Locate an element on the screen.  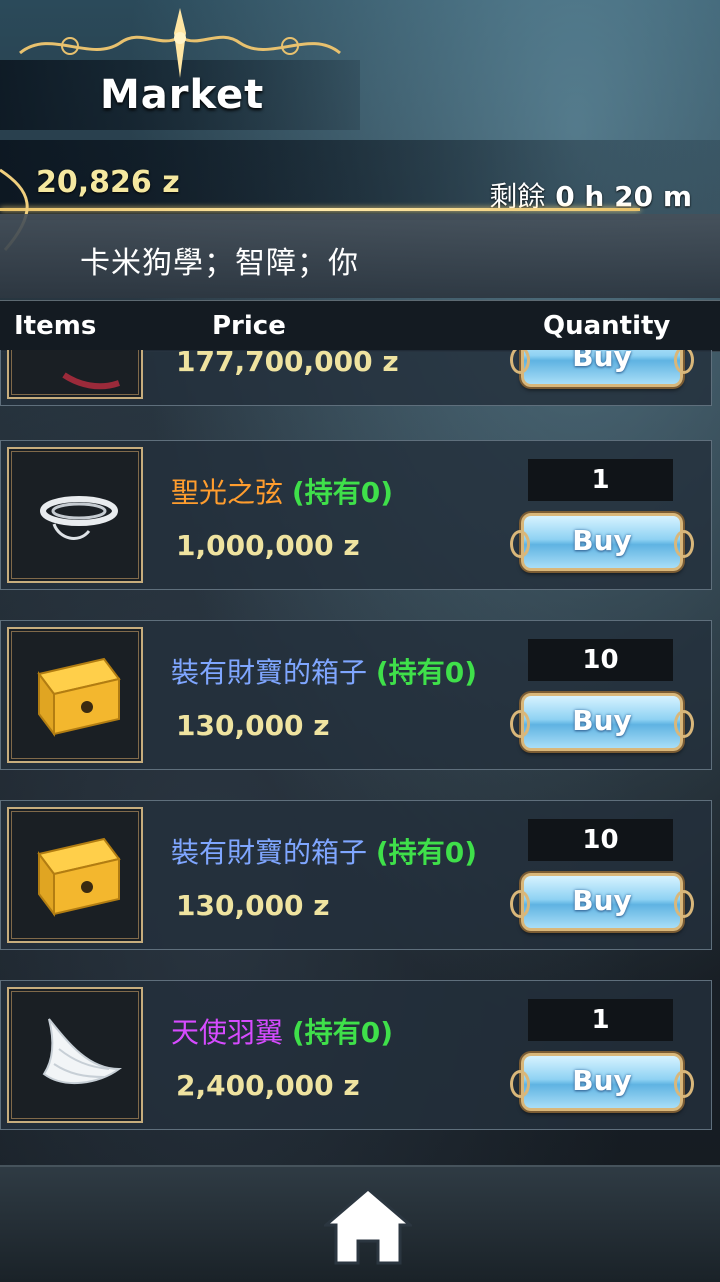
item-name: 聖光之弦 (持有0) is located at coordinates (282, 491).